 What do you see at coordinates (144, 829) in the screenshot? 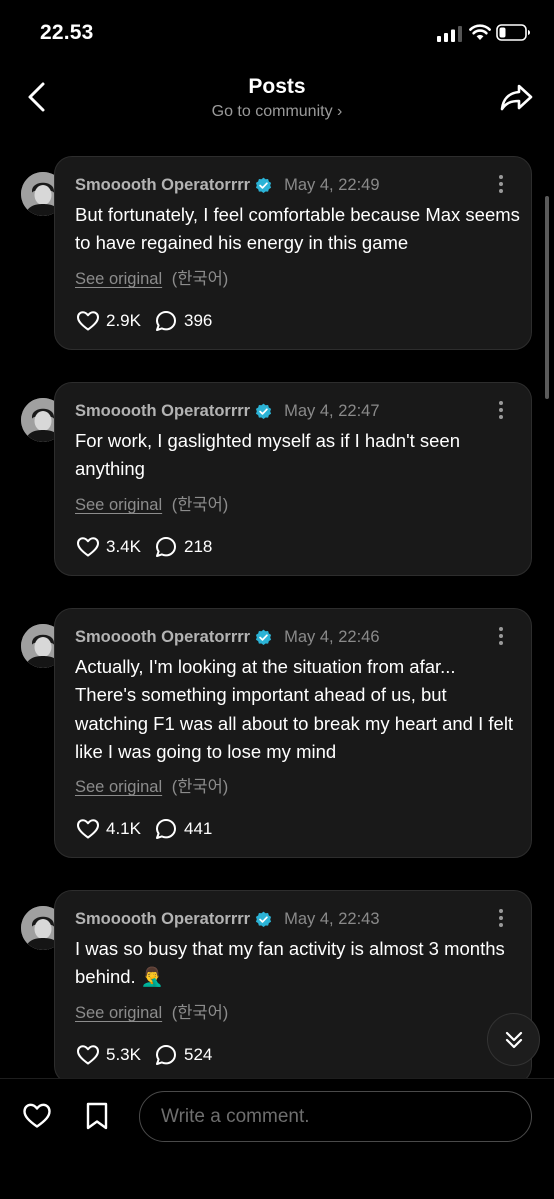
I see `post-actions: 4.1K 441` at bounding box center [144, 829].